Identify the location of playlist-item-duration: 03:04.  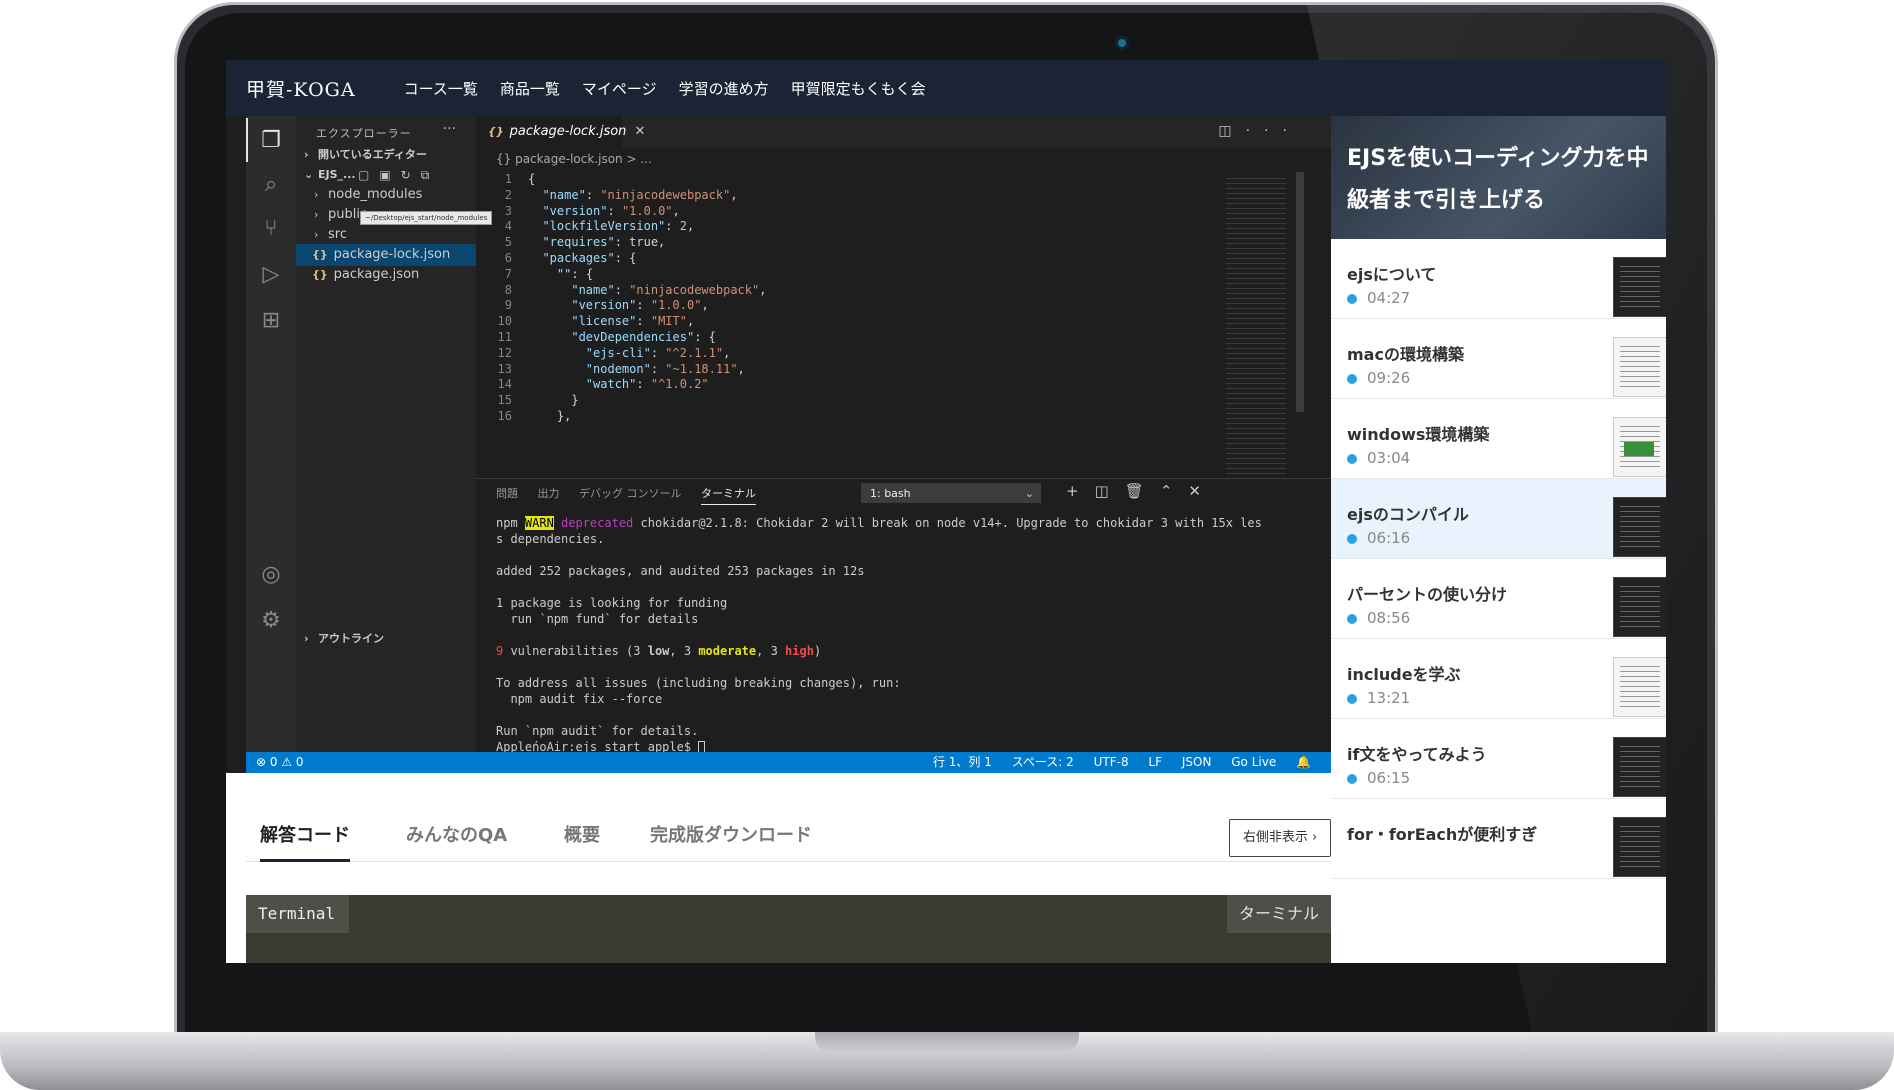
(1378, 458).